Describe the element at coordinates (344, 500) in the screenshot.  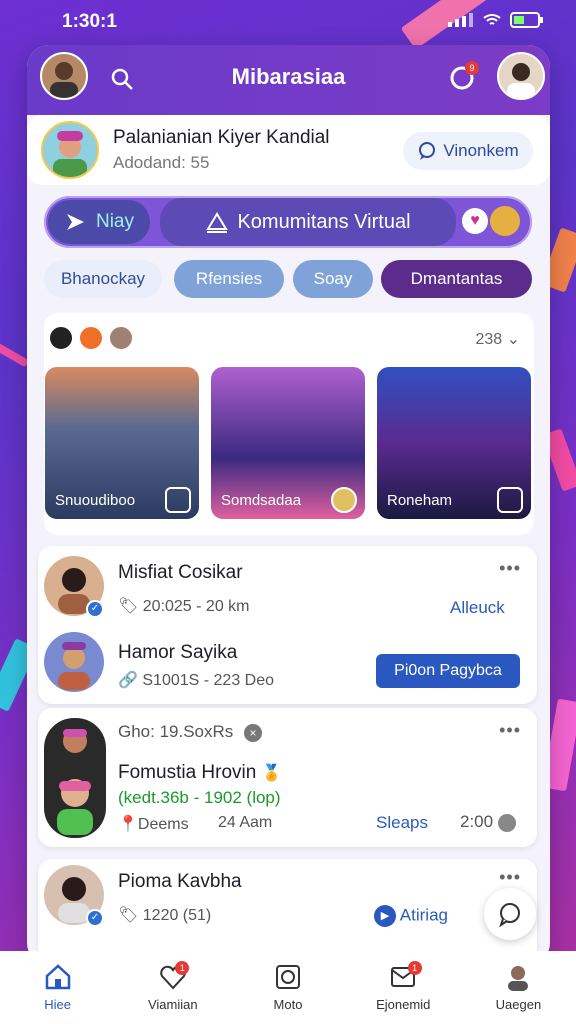
I see `avatar-icon` at that location.